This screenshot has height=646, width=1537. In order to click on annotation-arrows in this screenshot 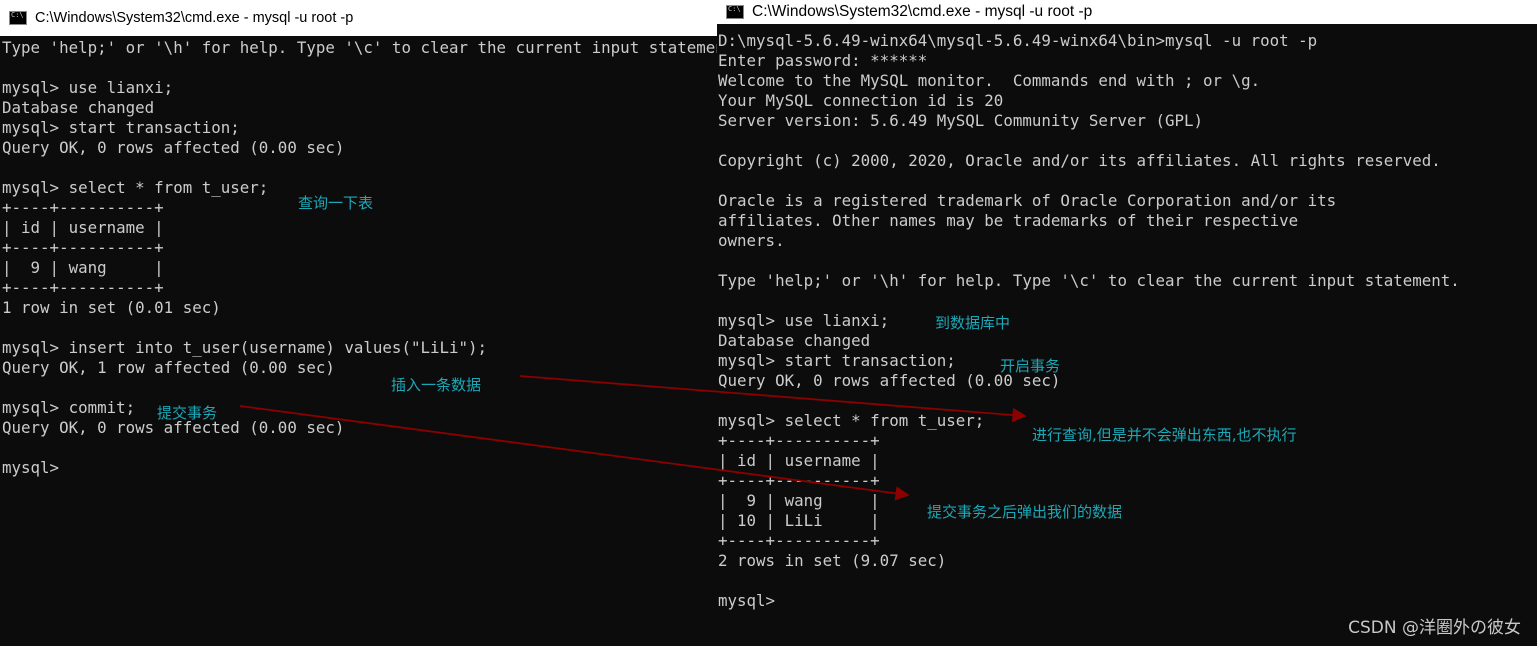, I will do `click(633, 438)`.